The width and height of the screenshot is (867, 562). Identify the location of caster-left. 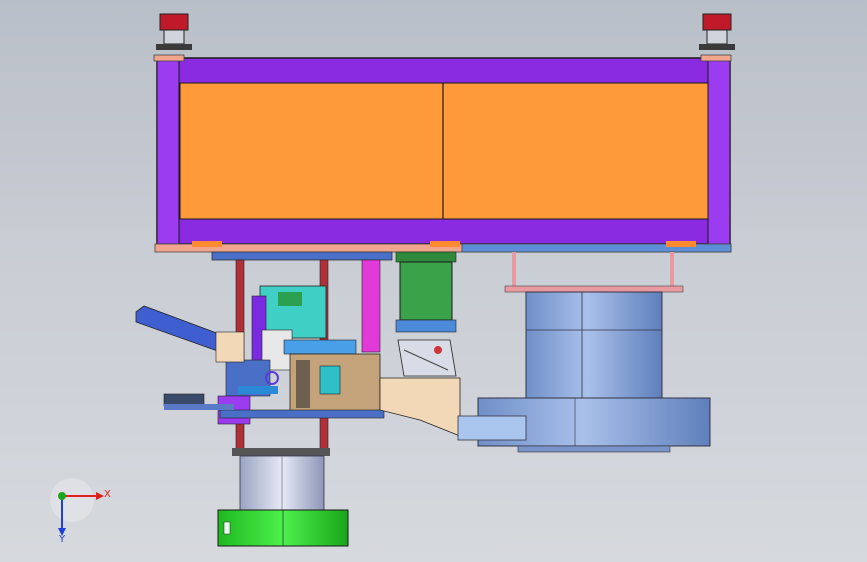
(174, 31).